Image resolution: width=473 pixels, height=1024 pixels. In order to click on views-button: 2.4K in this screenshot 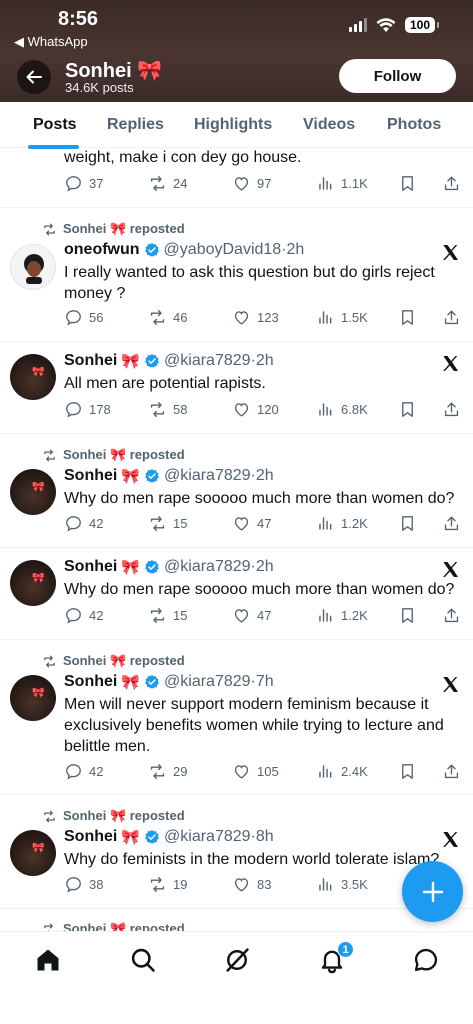, I will do `click(342, 771)`.